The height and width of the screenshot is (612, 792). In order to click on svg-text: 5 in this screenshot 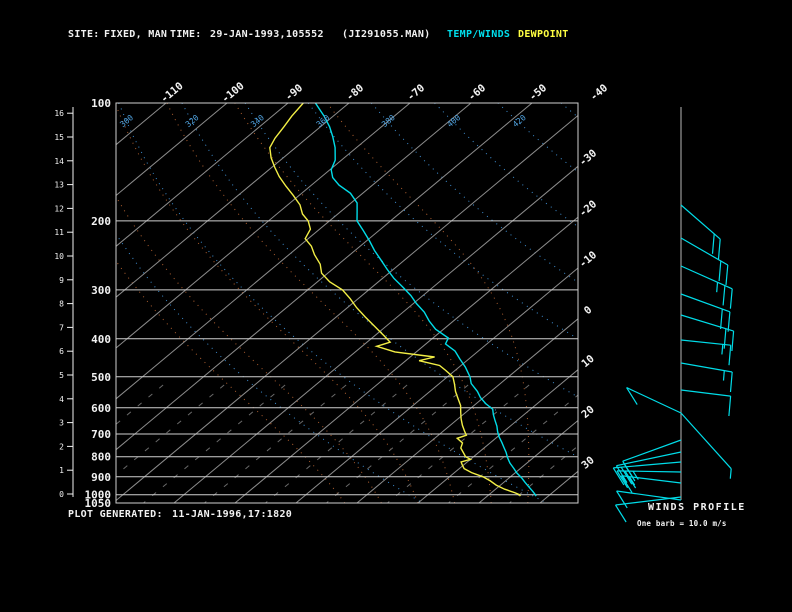, I will do `click(61, 375)`.